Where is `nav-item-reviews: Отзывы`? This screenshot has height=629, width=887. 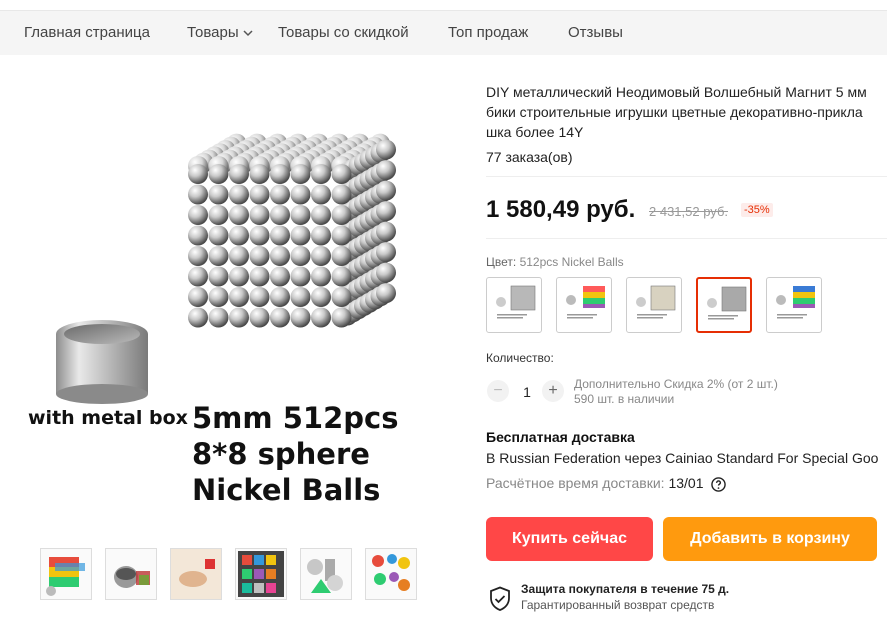 nav-item-reviews: Отзывы is located at coordinates (595, 33).